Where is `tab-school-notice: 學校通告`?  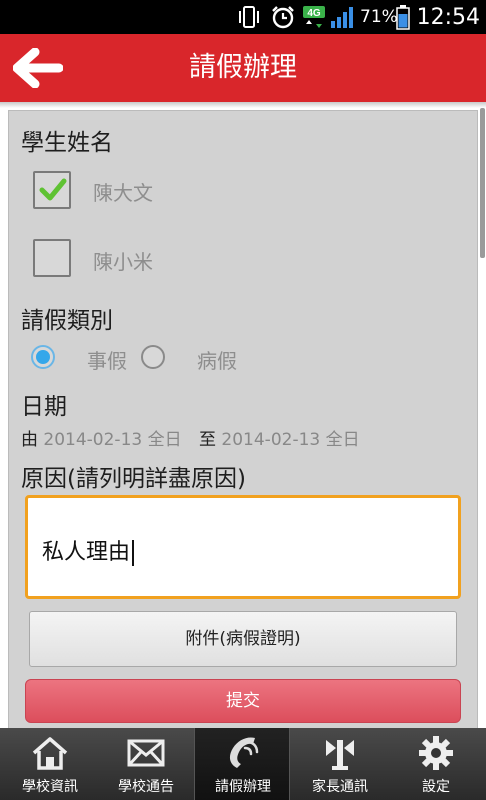 tab-school-notice: 學校通告 is located at coordinates (146, 764).